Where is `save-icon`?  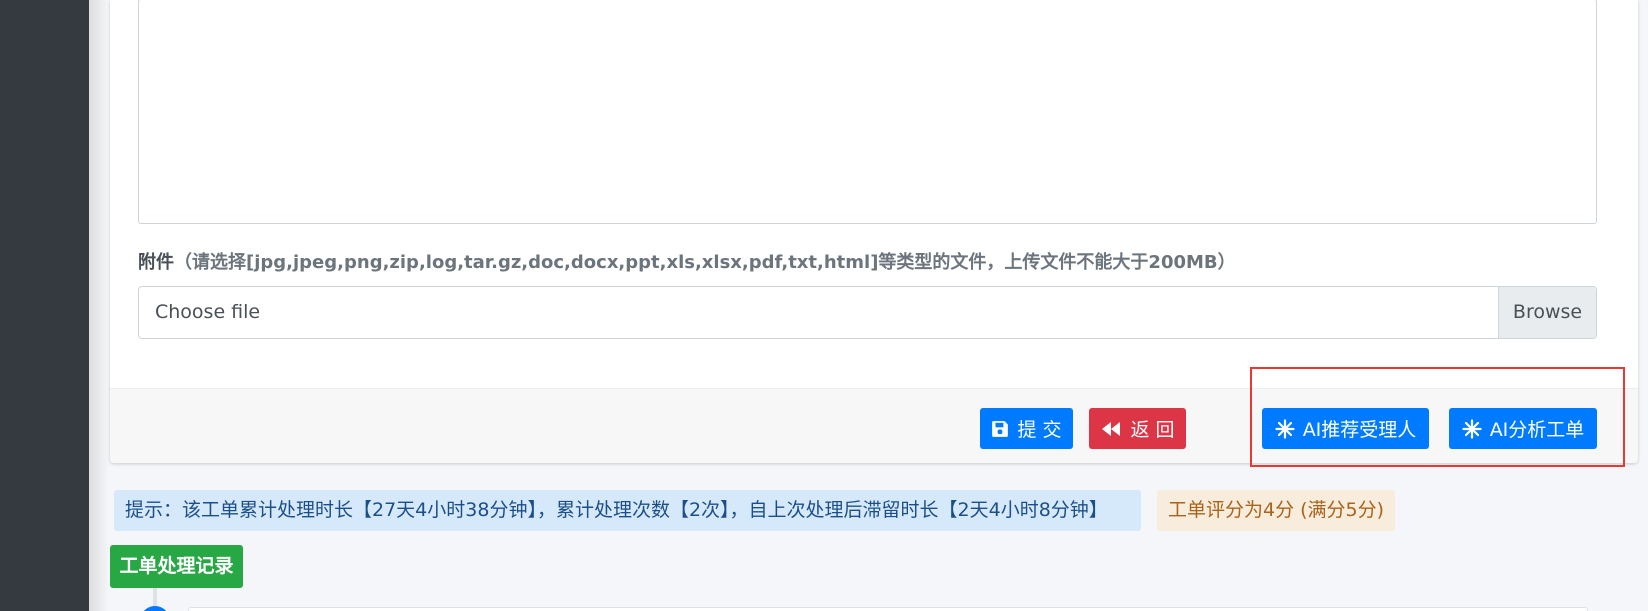 save-icon is located at coordinates (1000, 429).